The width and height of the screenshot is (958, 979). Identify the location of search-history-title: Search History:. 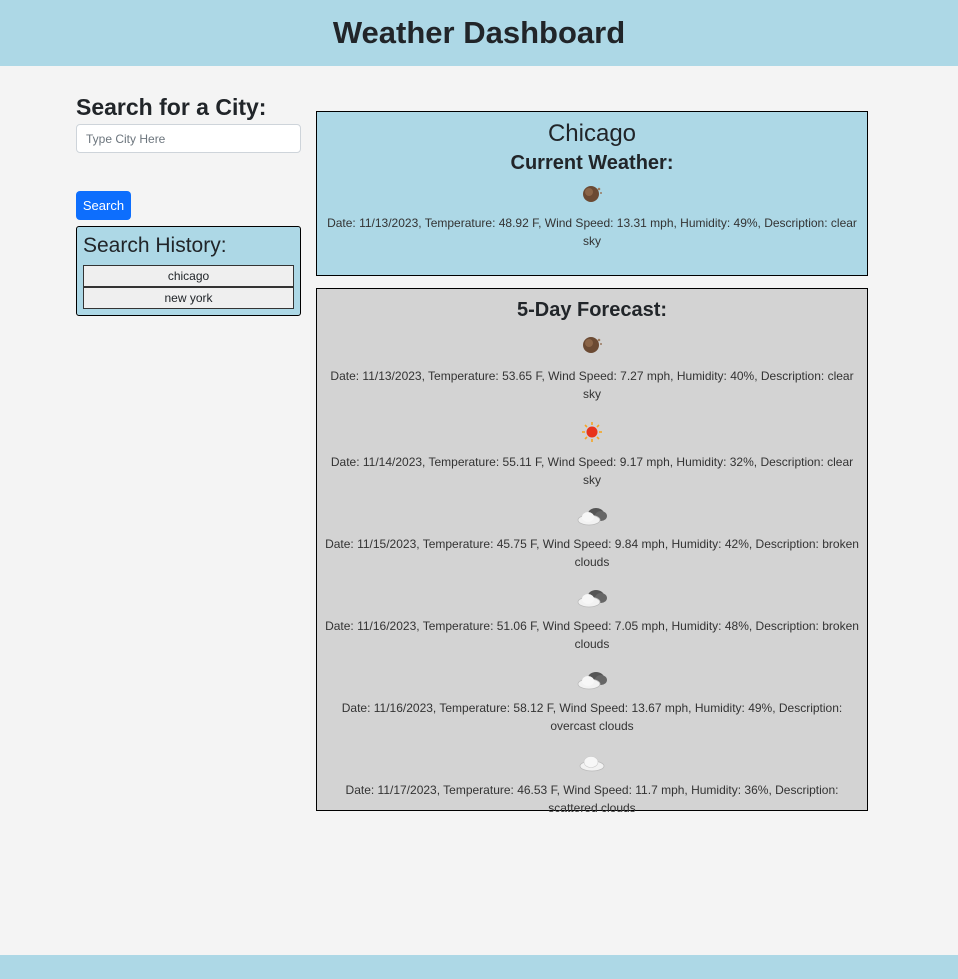
(155, 245).